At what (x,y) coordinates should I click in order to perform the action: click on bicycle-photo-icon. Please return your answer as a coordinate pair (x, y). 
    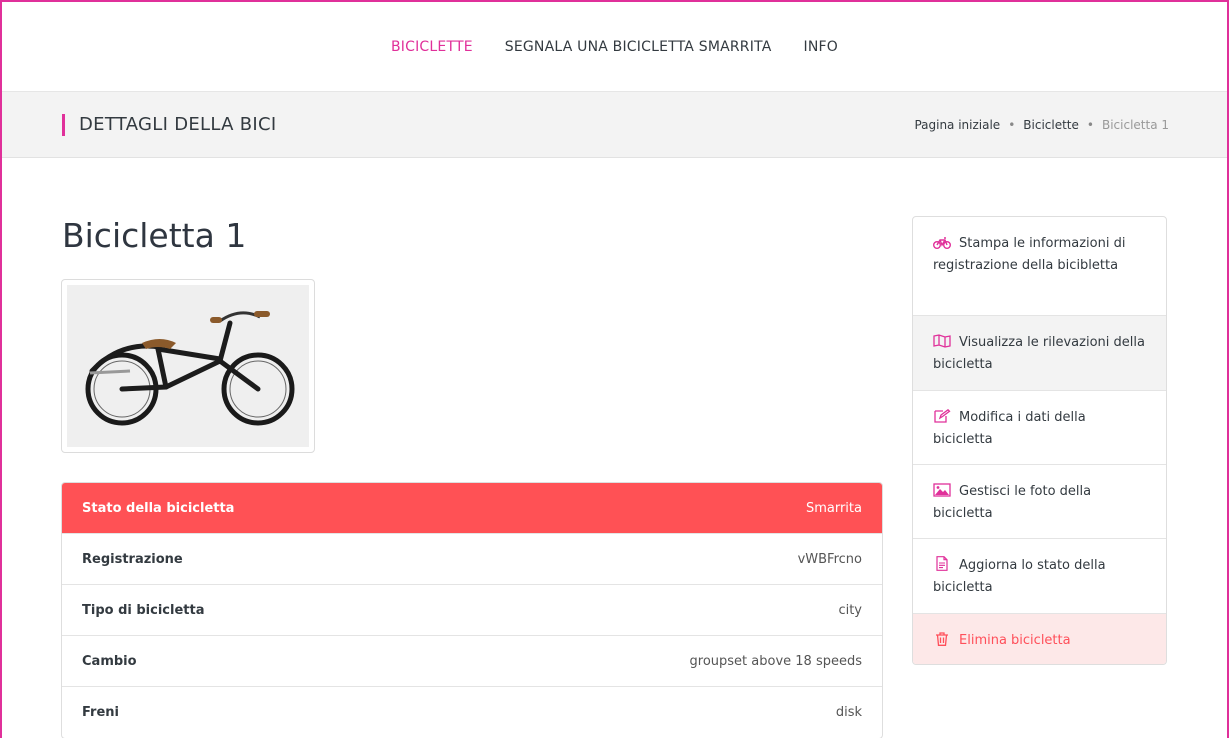
    Looking at the image, I should click on (190, 368).